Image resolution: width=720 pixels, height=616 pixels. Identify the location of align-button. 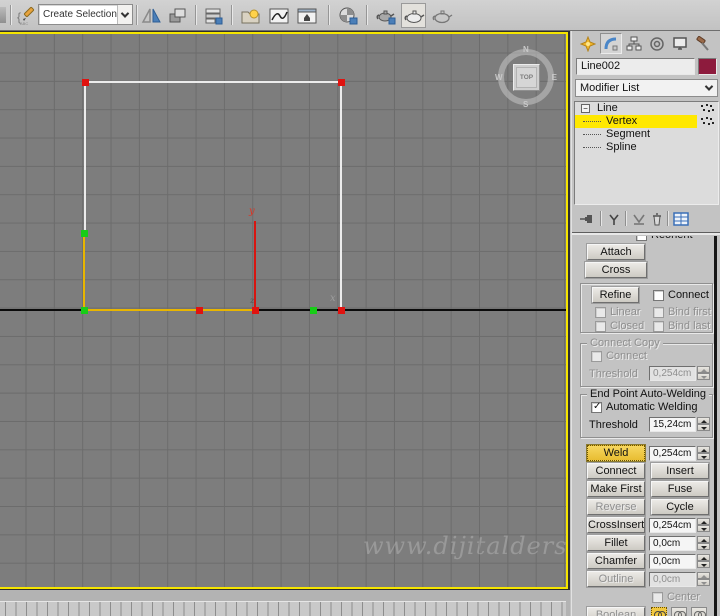
(177, 15).